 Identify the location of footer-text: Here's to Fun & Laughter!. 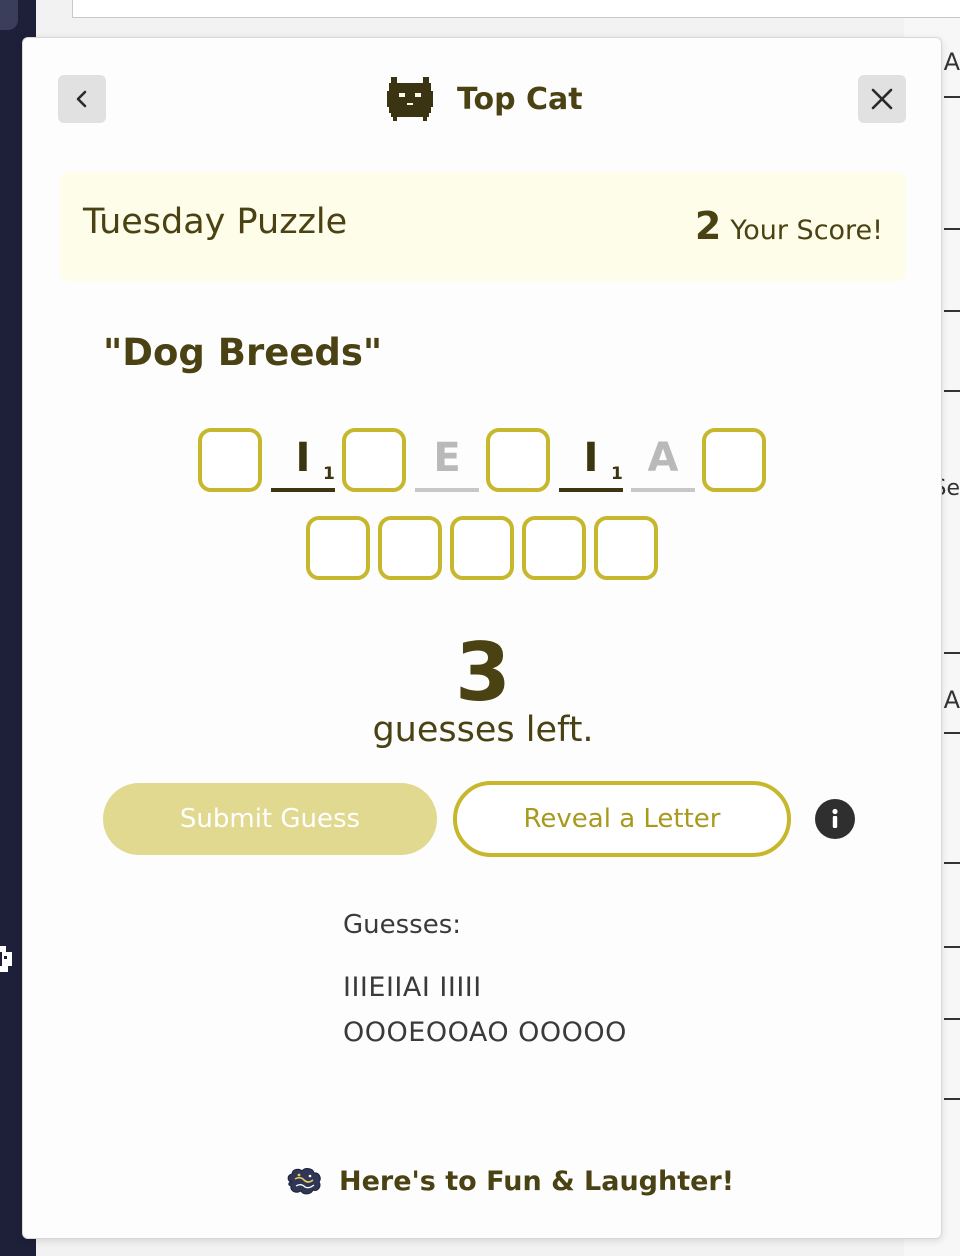
(537, 1181).